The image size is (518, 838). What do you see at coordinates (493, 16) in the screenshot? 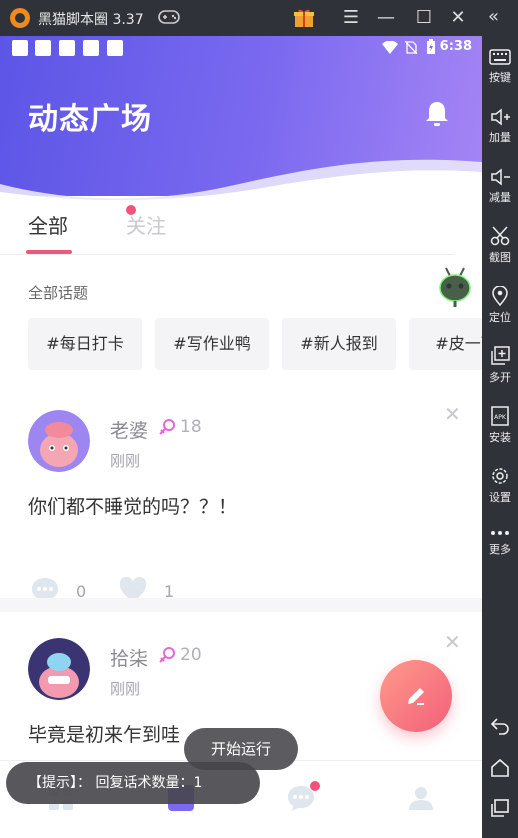
I see `collapse-sidebar-icon: «` at bounding box center [493, 16].